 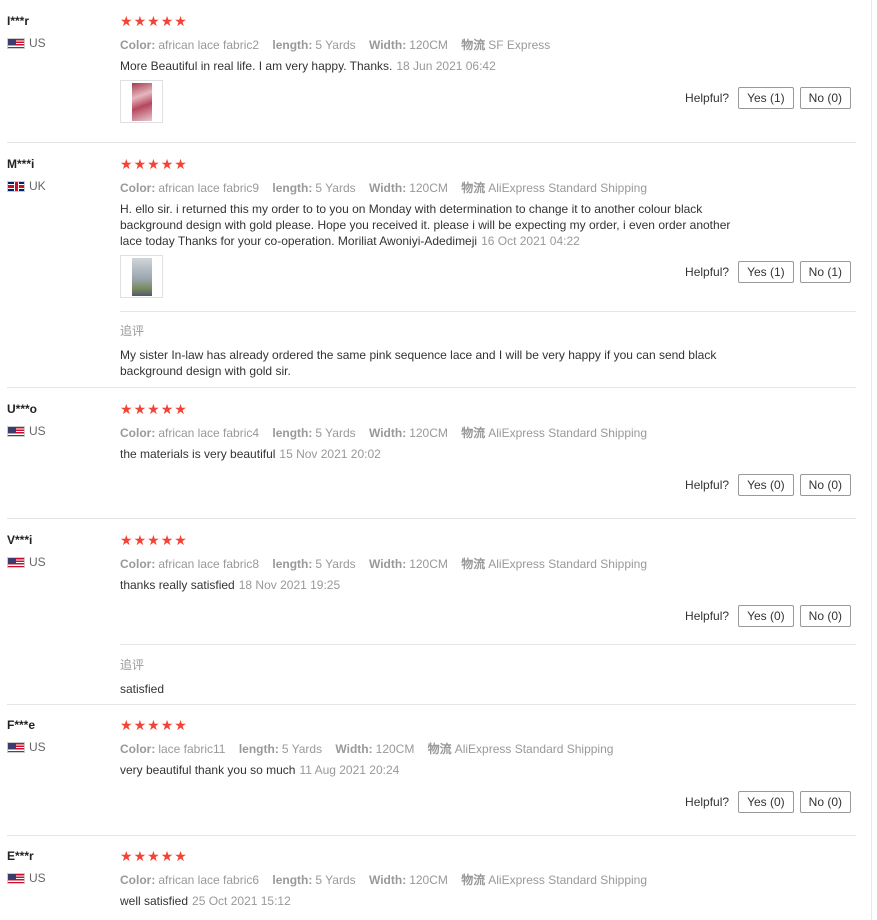 What do you see at coordinates (292, 188) in the screenshot?
I see `length-label: length:` at bounding box center [292, 188].